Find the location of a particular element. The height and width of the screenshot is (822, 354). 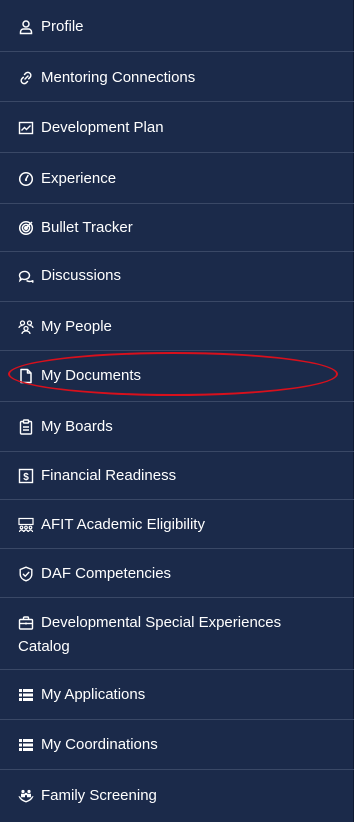

nav-item-label-line2: Catalog is located at coordinates (44, 646).